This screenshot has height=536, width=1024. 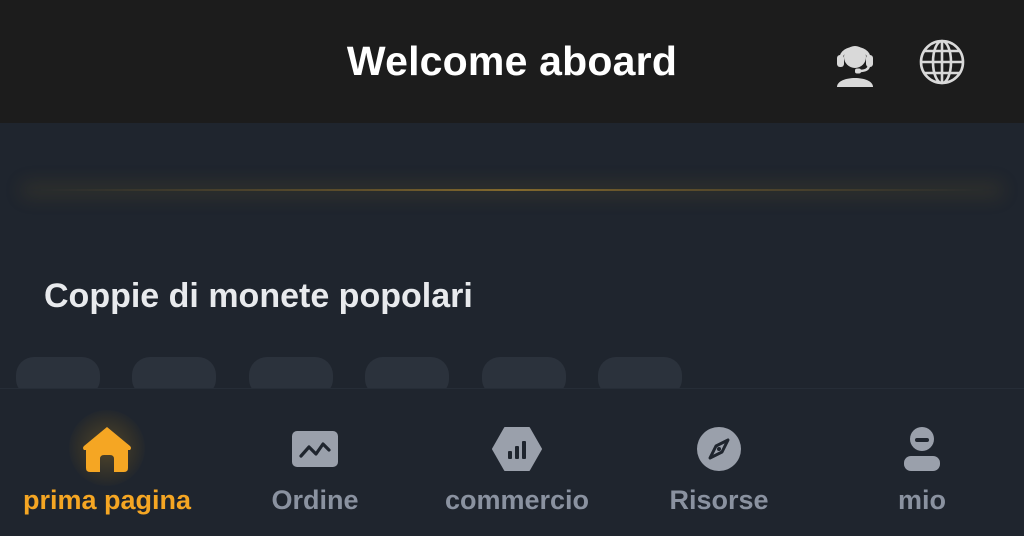 I want to click on nav-item-home: prima pagina, so click(x=107, y=462).